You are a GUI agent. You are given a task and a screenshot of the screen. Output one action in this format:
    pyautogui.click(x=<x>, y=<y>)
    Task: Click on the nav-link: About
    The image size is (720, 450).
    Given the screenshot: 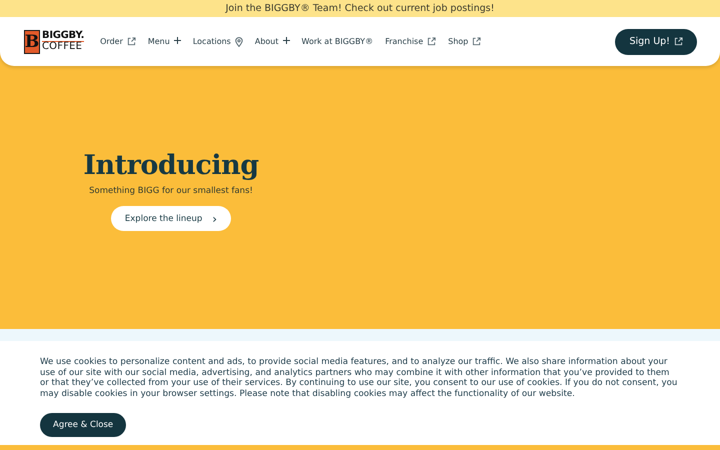 What is the action you would take?
    pyautogui.click(x=272, y=41)
    